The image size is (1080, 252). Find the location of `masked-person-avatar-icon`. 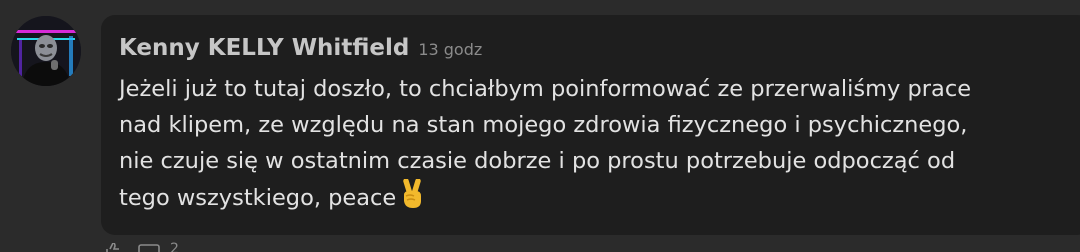

masked-person-avatar-icon is located at coordinates (46, 51).